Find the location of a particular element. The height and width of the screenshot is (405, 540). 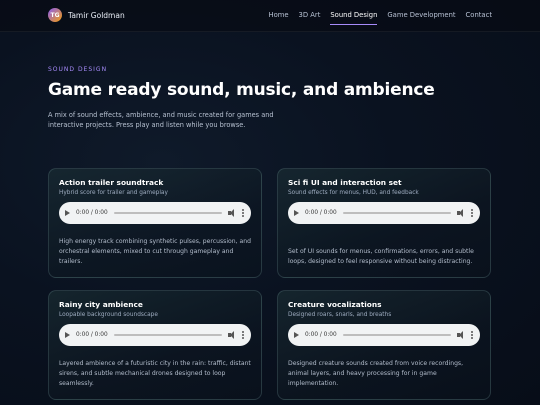

nav-game-development: Game Development is located at coordinates (421, 18).